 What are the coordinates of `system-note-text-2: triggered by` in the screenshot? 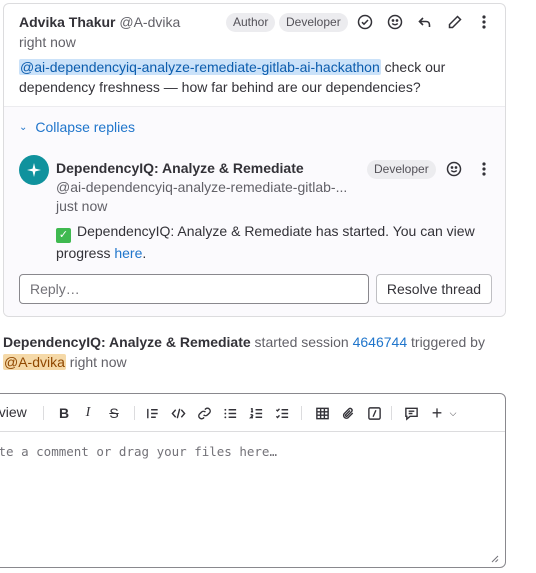 It's located at (446, 342).